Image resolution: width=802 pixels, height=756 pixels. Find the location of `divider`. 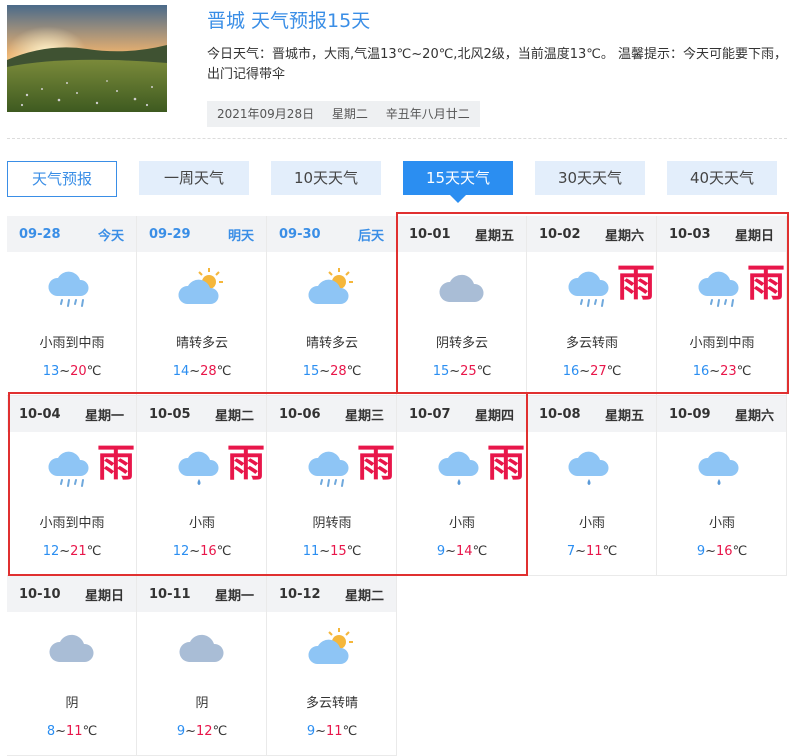

divider is located at coordinates (397, 138).